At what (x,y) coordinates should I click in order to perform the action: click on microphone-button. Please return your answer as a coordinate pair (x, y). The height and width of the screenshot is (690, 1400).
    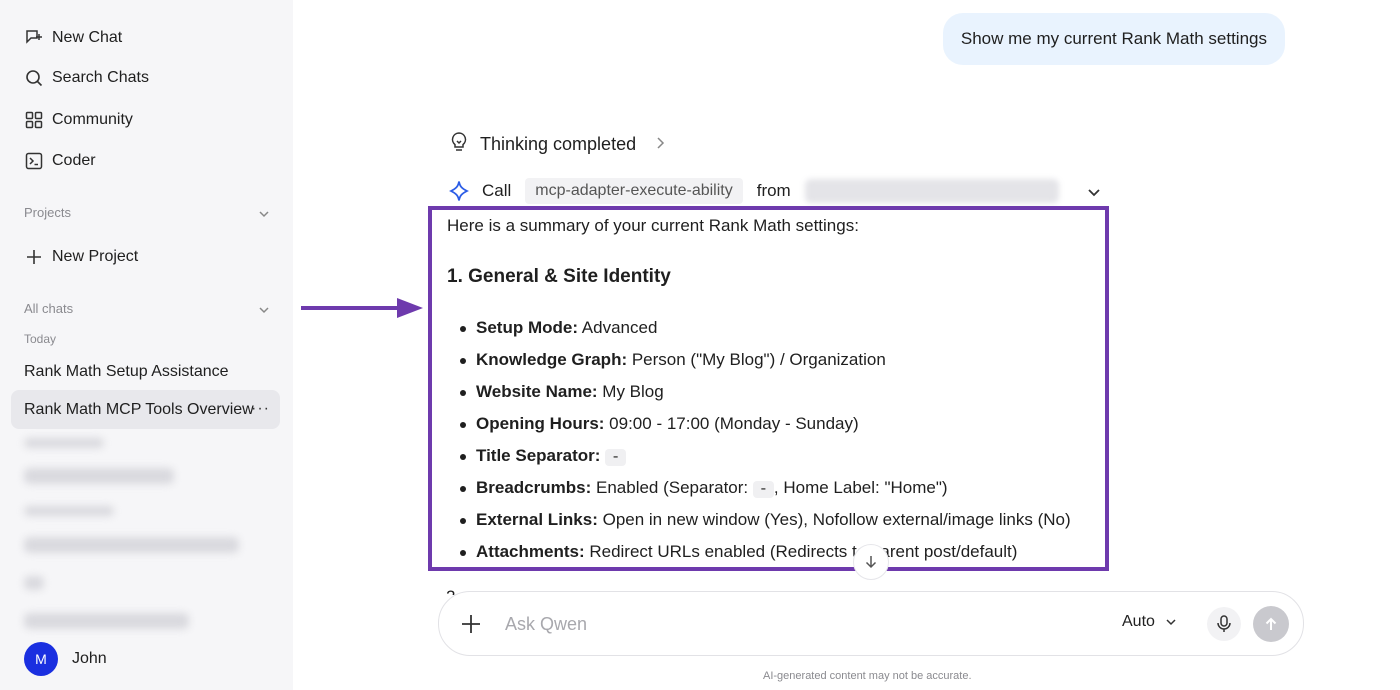
    Looking at the image, I should click on (1224, 624).